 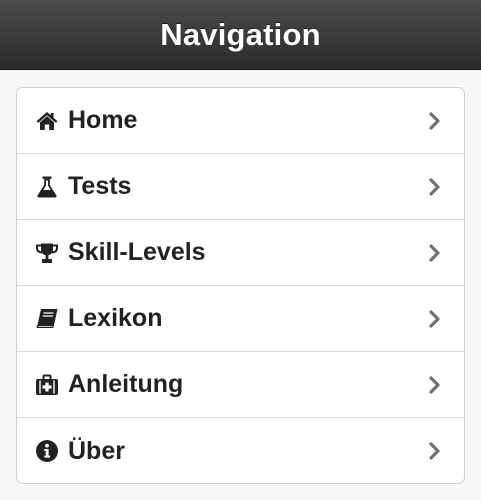 What do you see at coordinates (240, 385) in the screenshot?
I see `nav-item-anleitung: Anleitung` at bounding box center [240, 385].